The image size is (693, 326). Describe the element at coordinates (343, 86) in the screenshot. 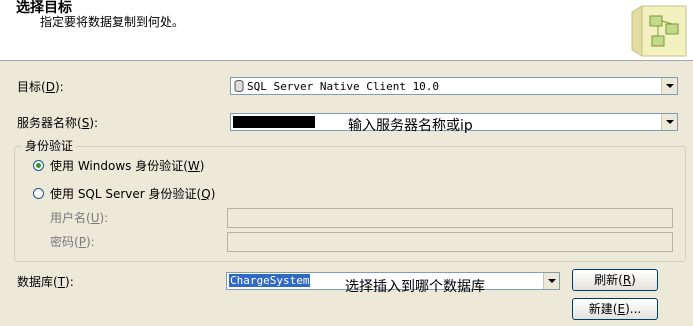

I see `target-value: SQL Server Native Client 10.0` at that location.